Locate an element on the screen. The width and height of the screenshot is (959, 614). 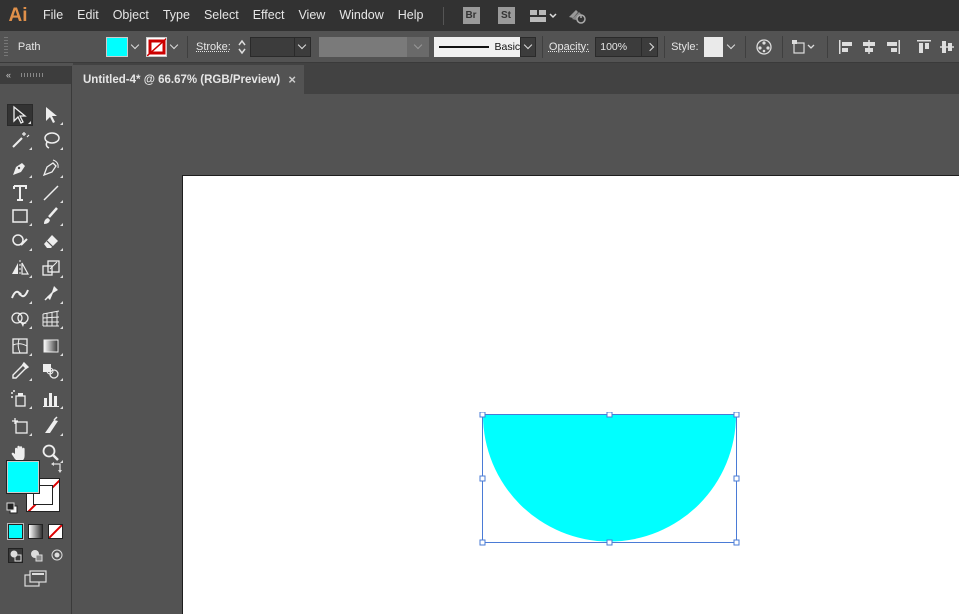
drawing-modes is located at coordinates (36, 555).